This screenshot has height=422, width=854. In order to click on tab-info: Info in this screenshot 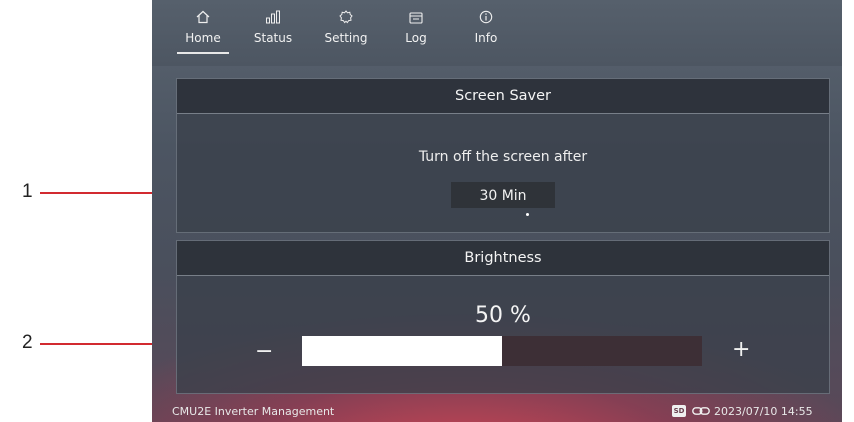, I will do `click(486, 26)`.